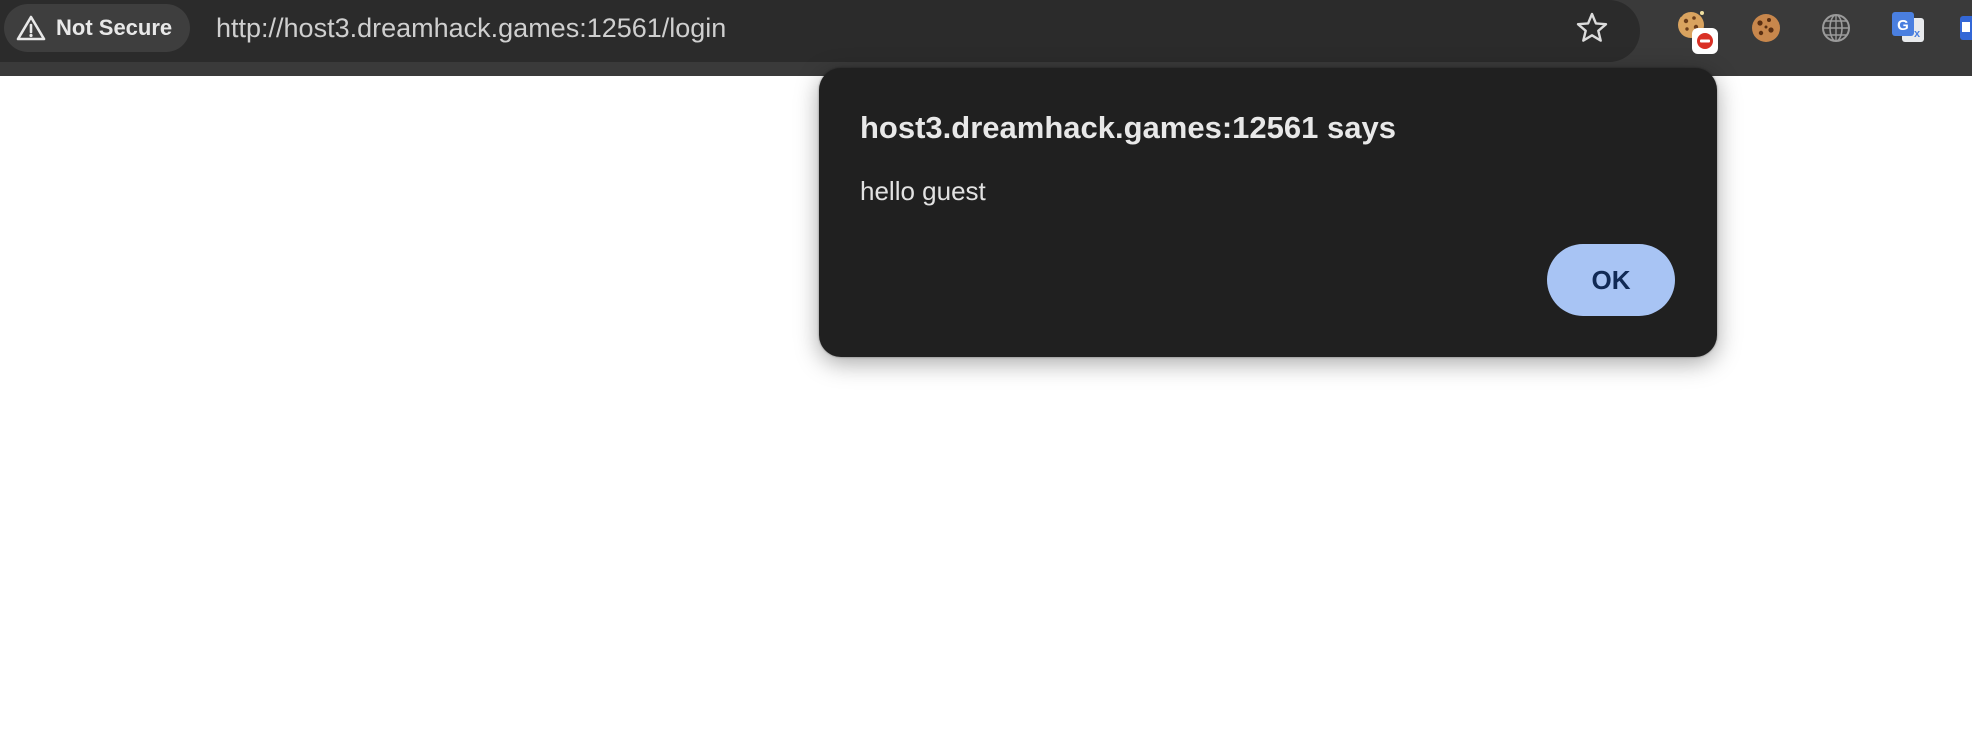  Describe the element at coordinates (1917, 34) in the screenshot. I see `svg-text: x` at that location.